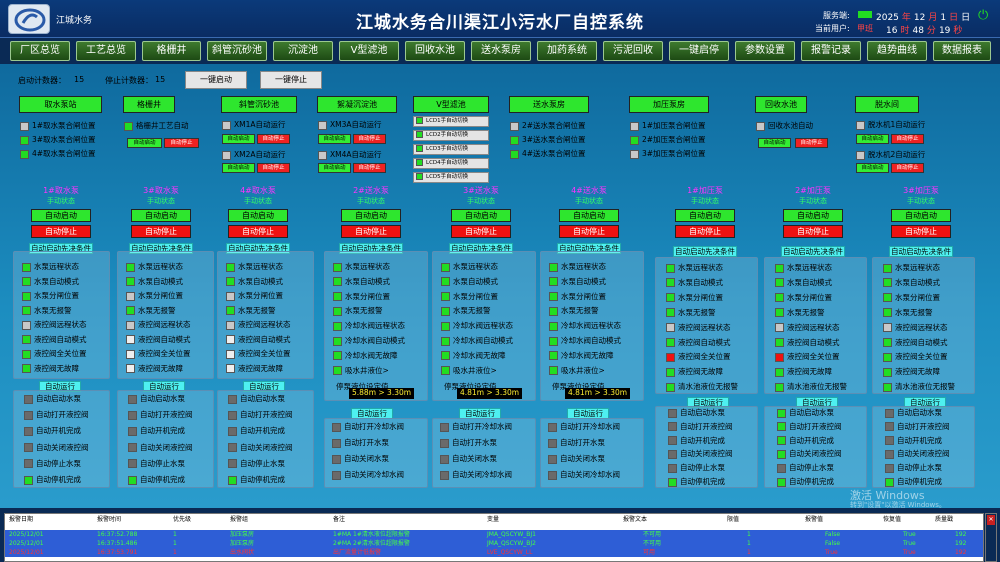 The image size is (1000, 562). Describe the element at coordinates (61, 215) in the screenshot. I see `pump-1-auto-start-button: 自动启动` at that location.